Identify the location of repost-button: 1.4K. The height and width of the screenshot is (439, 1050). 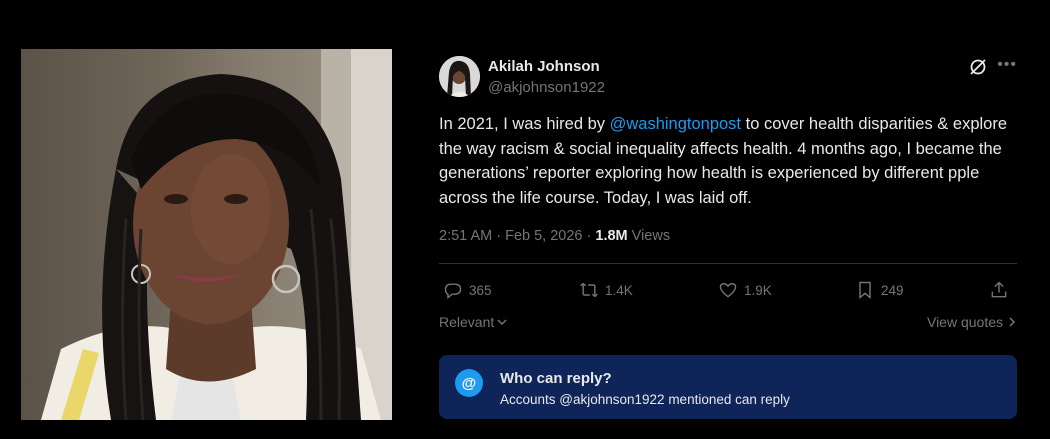
(606, 290).